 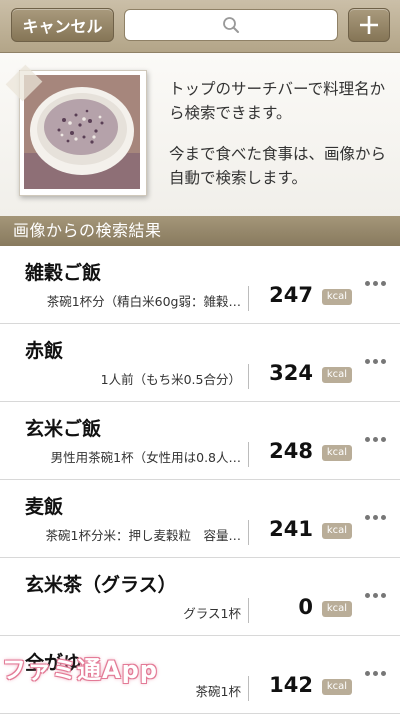 I want to click on info-line-auto: 今まで食べた食事は、画像から自動で検索します。, so click(x=278, y=166).